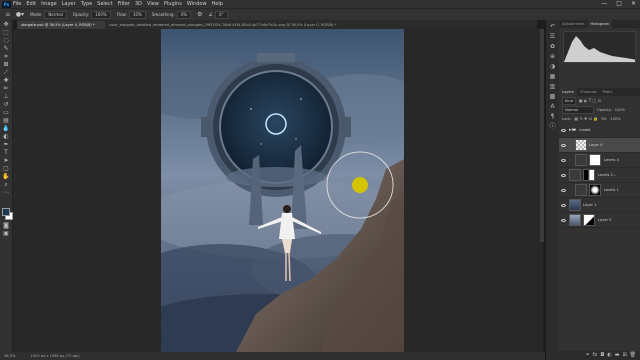 The height and width of the screenshot is (360, 640). I want to click on brush-preset-picker: ●▾, so click(20, 14).